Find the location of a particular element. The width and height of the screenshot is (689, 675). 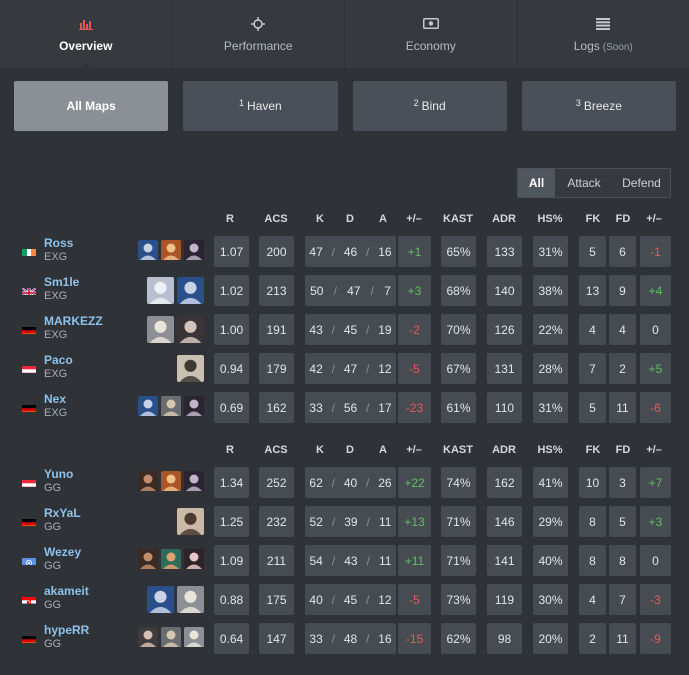

side-filter-all: All is located at coordinates (536, 183).